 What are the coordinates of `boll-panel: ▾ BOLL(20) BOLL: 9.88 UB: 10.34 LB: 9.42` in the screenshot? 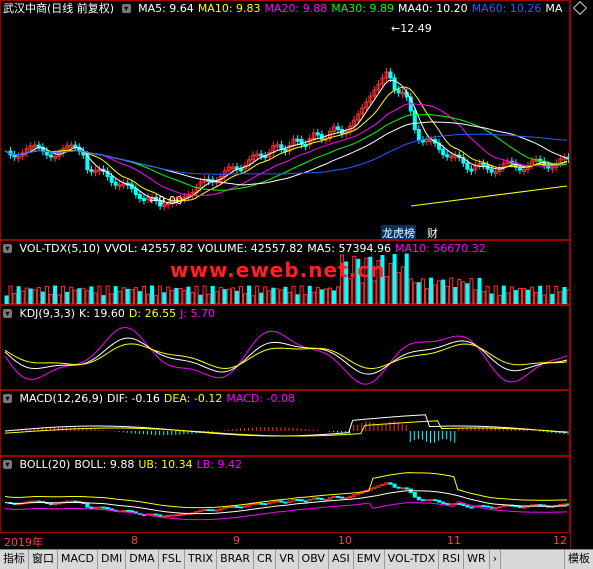 It's located at (285, 494).